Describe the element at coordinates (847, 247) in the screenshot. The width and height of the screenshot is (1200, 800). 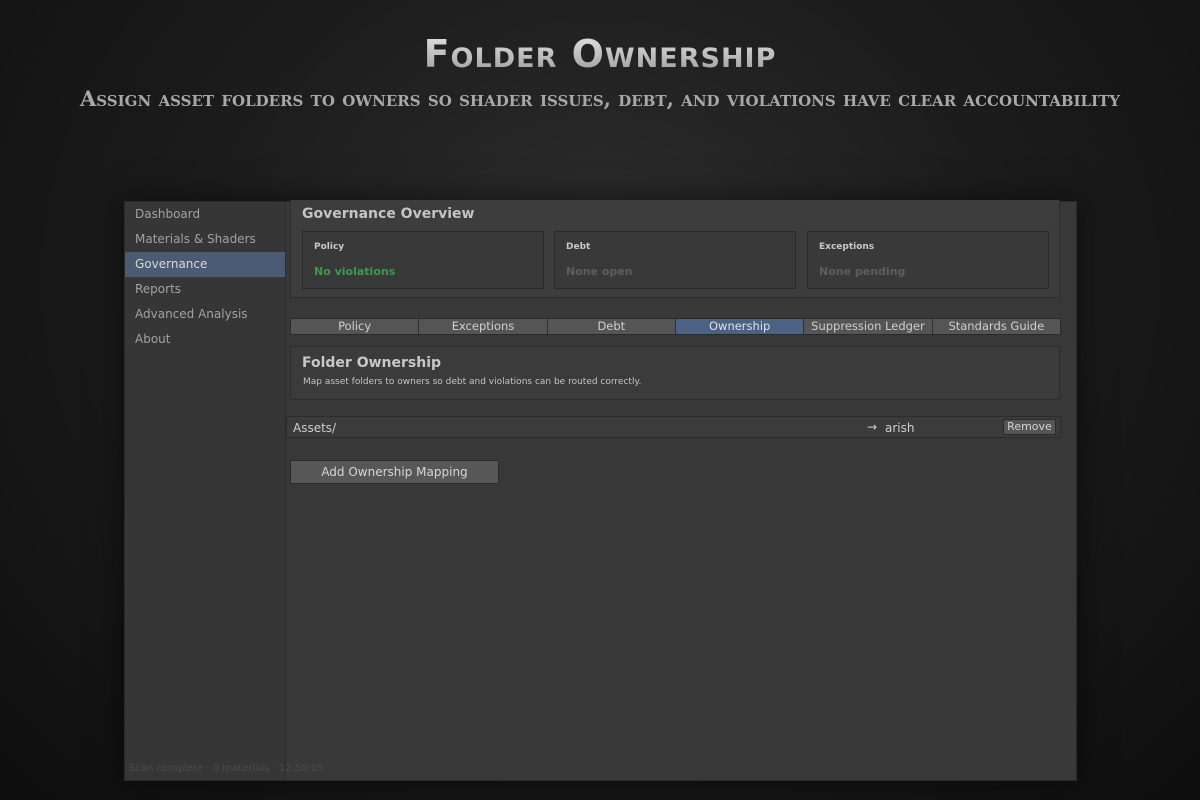
I see `card-label: Exceptions` at that location.